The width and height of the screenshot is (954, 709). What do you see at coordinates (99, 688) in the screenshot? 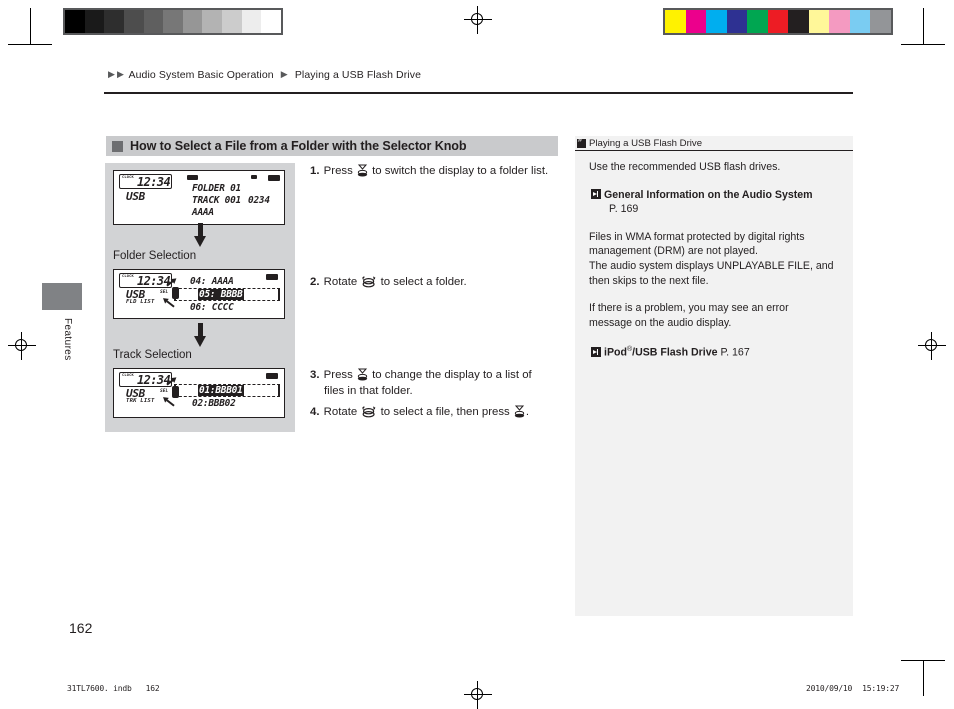
I see `footer-file-name: 31TL7600. indb` at bounding box center [99, 688].